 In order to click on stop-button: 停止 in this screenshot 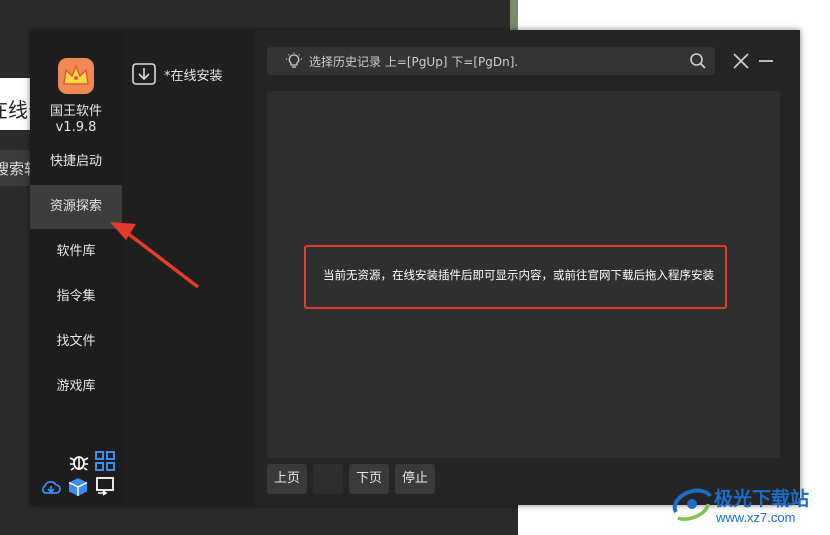, I will do `click(415, 479)`.